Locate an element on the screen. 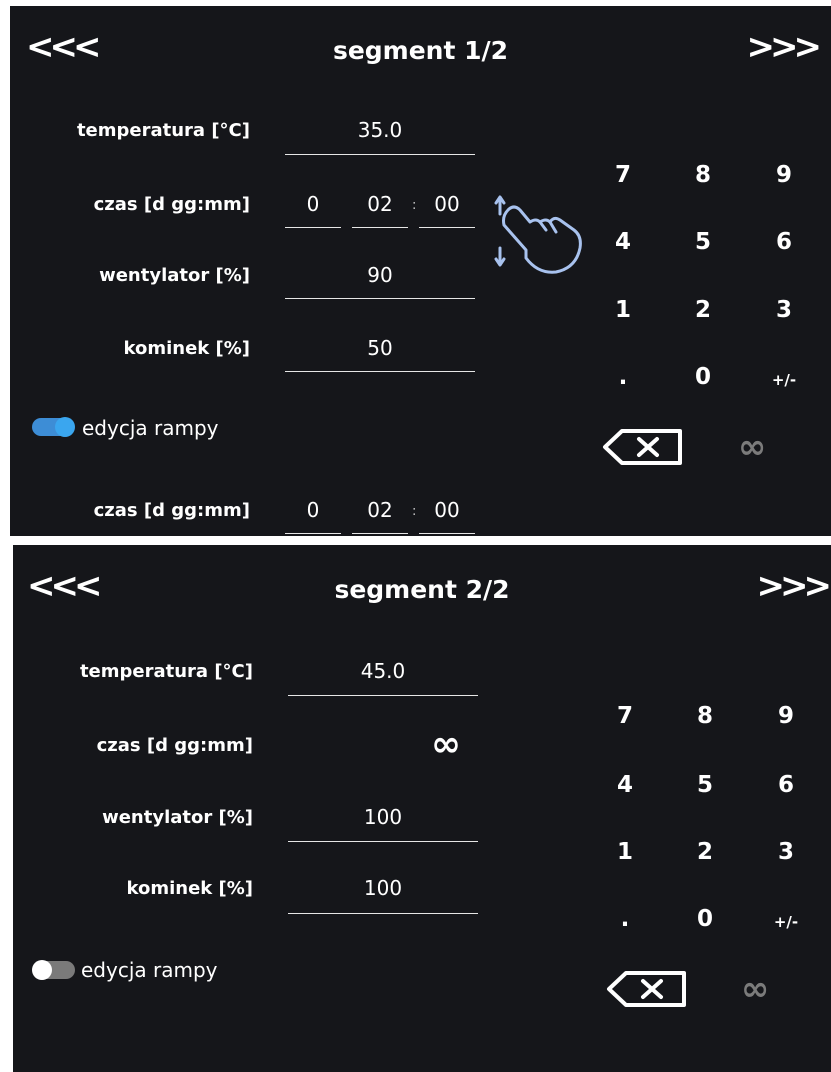  temperature-field: 45.0 is located at coordinates (383, 671).